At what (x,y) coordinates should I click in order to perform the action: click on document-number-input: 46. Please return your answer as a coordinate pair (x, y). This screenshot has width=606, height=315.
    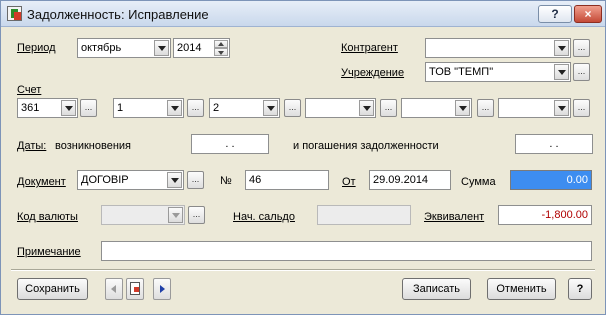
    Looking at the image, I should click on (287, 180).